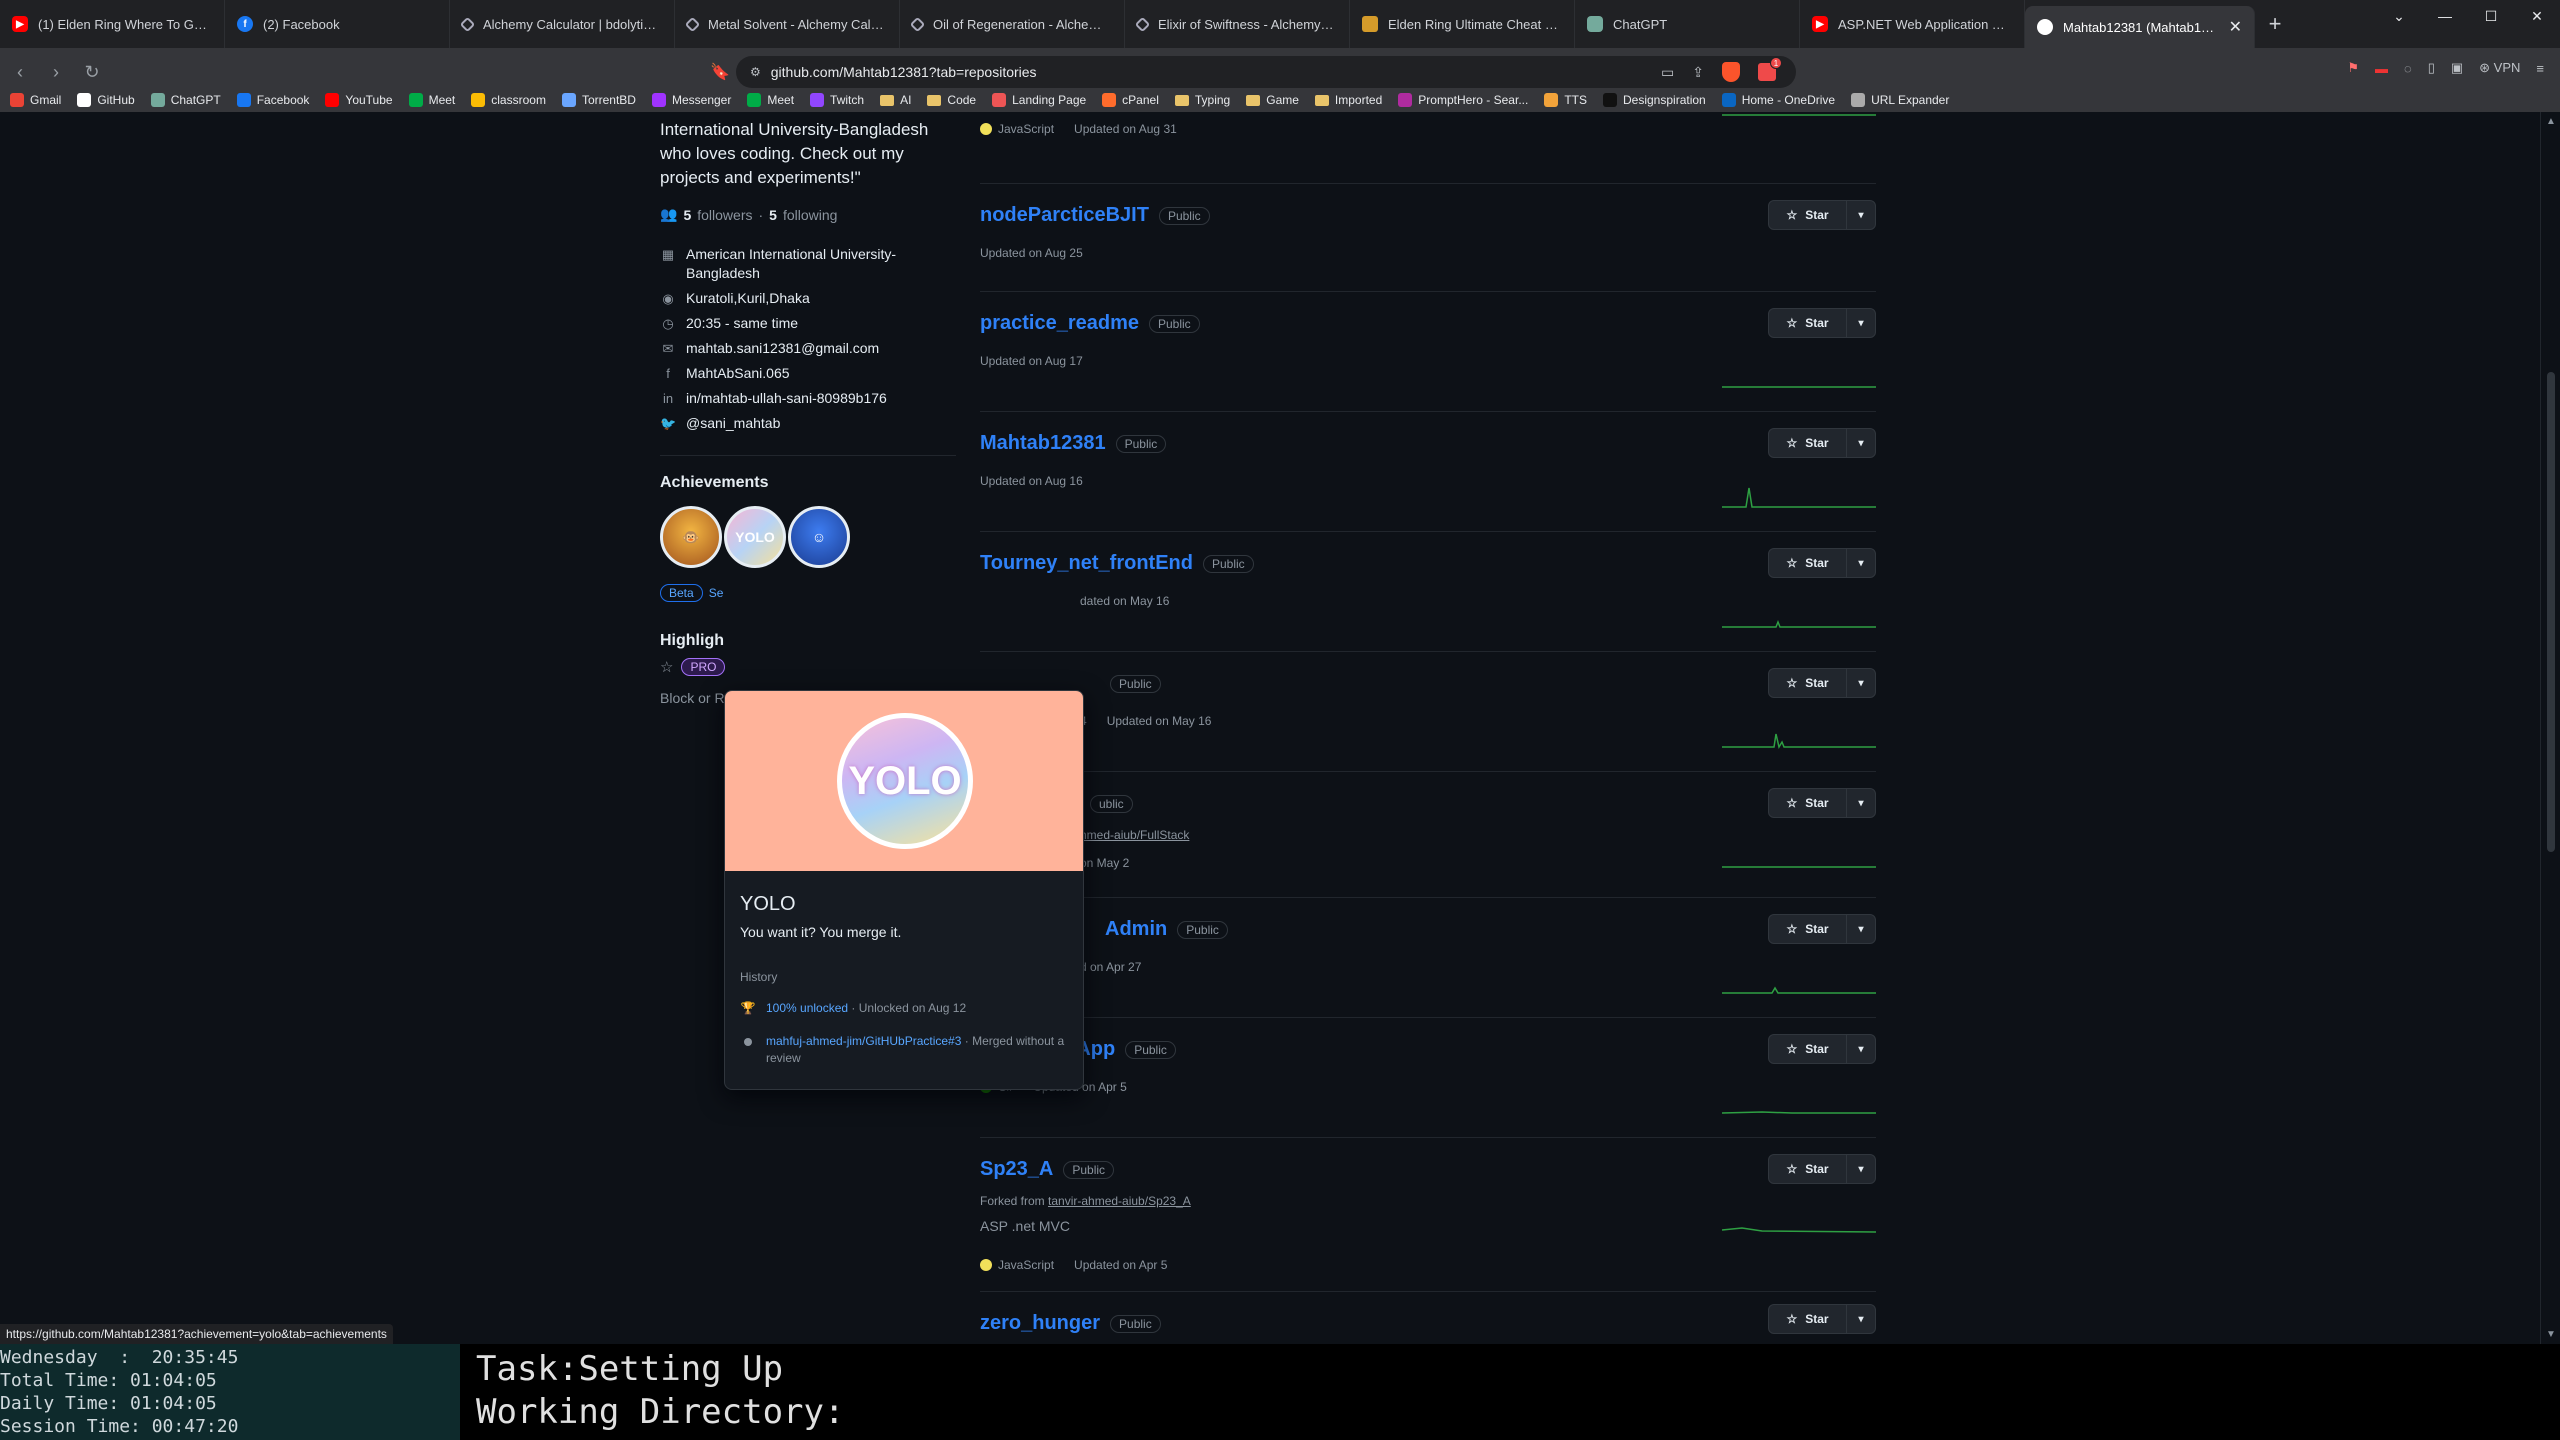 Image resolution: width=2560 pixels, height=1440 pixels. What do you see at coordinates (1770, 69) in the screenshot?
I see `brave-rewards-icon: 1` at bounding box center [1770, 69].